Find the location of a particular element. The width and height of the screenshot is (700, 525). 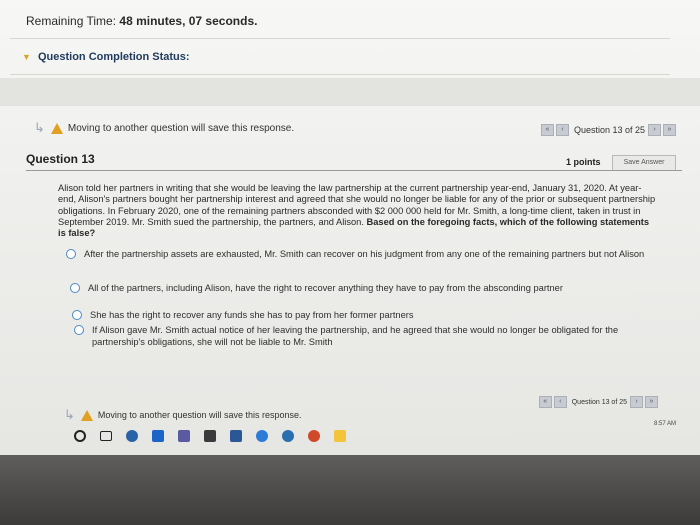

tray-clock: 8:57 AM is located at coordinates (664, 424).